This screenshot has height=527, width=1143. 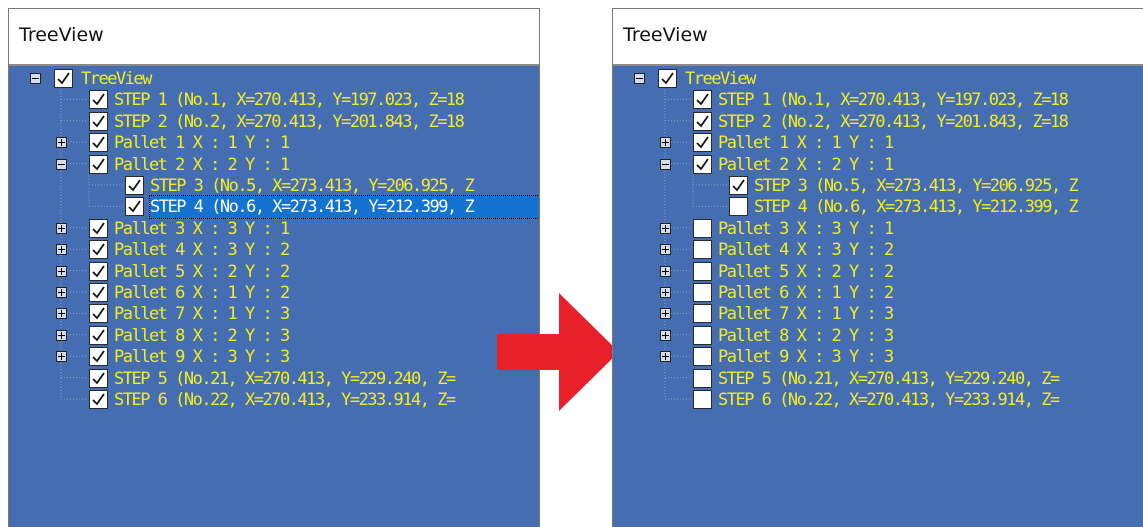 What do you see at coordinates (202, 271) in the screenshot?
I see `tree-item-label: Pallet 5 X : 2 Y : 2` at bounding box center [202, 271].